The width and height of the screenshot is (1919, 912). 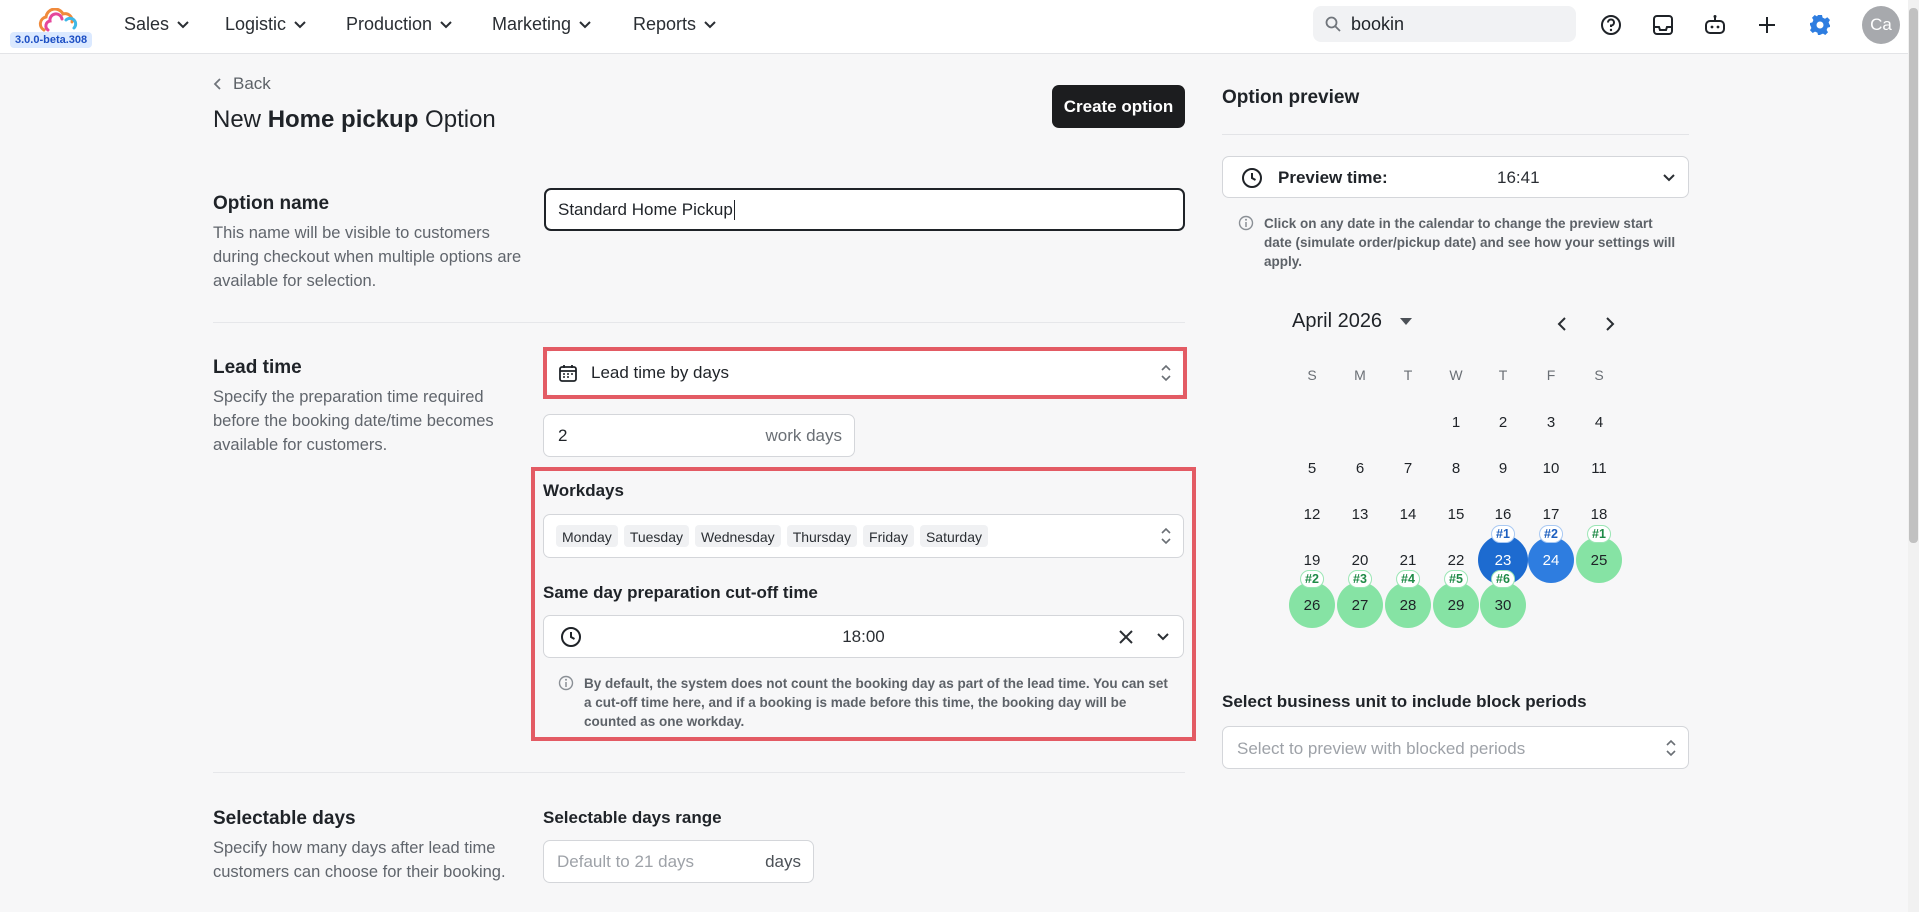 I want to click on day-order-badge: #3, so click(x=1360, y=579).